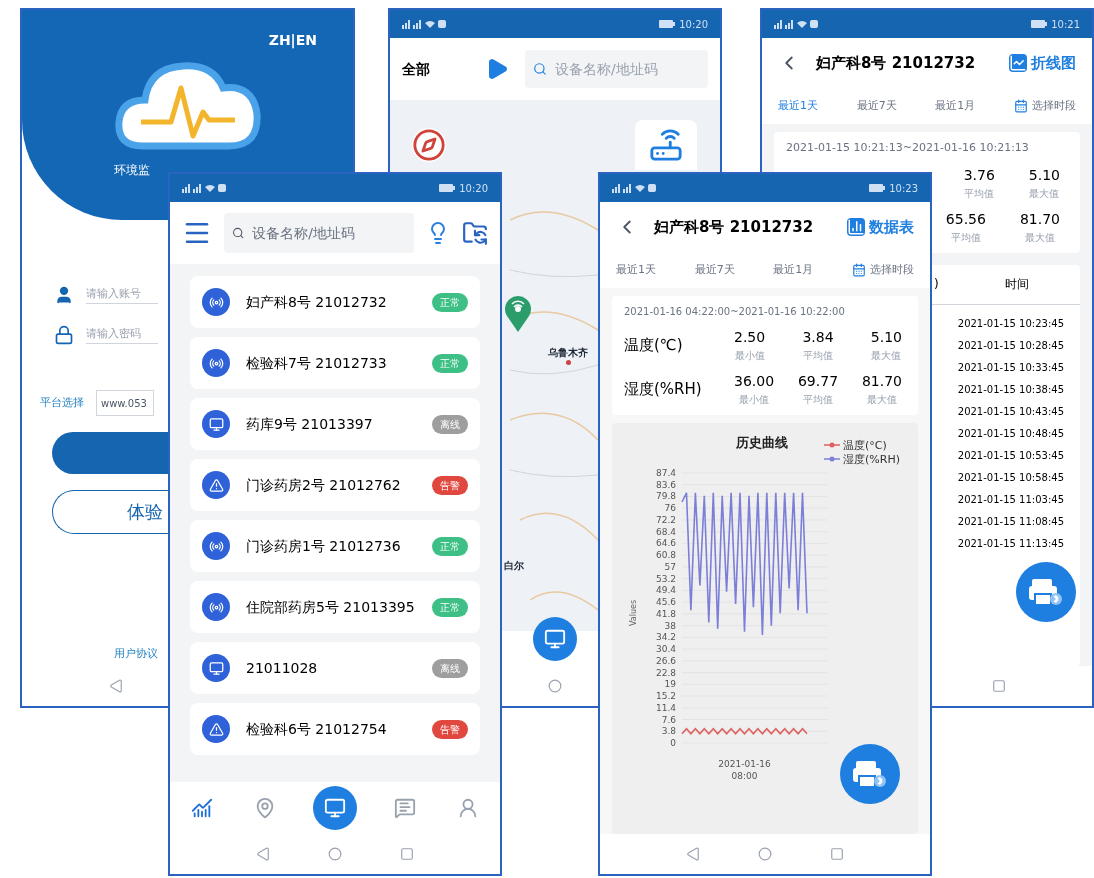 This screenshot has height=878, width=1094. What do you see at coordinates (475, 233) in the screenshot?
I see `folder-sync-icon` at bounding box center [475, 233].